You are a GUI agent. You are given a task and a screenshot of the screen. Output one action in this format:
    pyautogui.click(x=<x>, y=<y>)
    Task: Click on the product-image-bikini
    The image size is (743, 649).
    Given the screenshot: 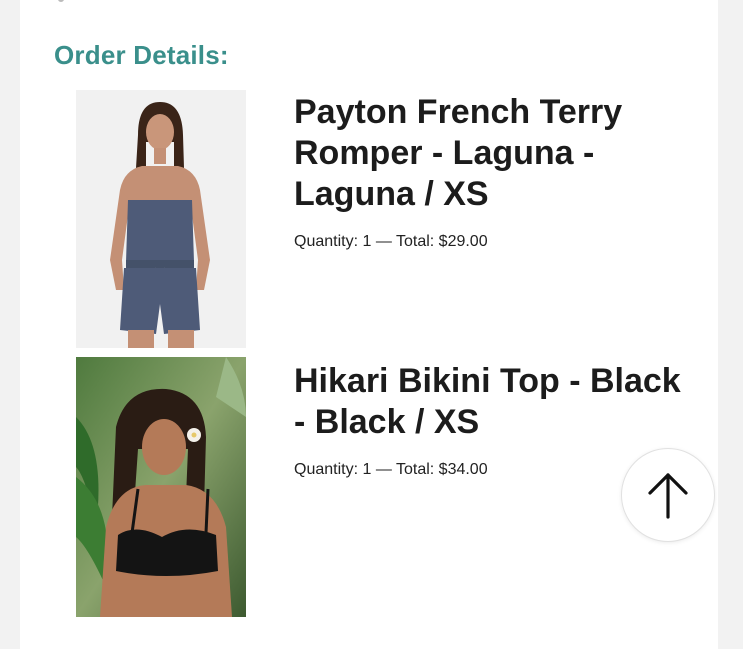 What is the action you would take?
    pyautogui.click(x=161, y=487)
    